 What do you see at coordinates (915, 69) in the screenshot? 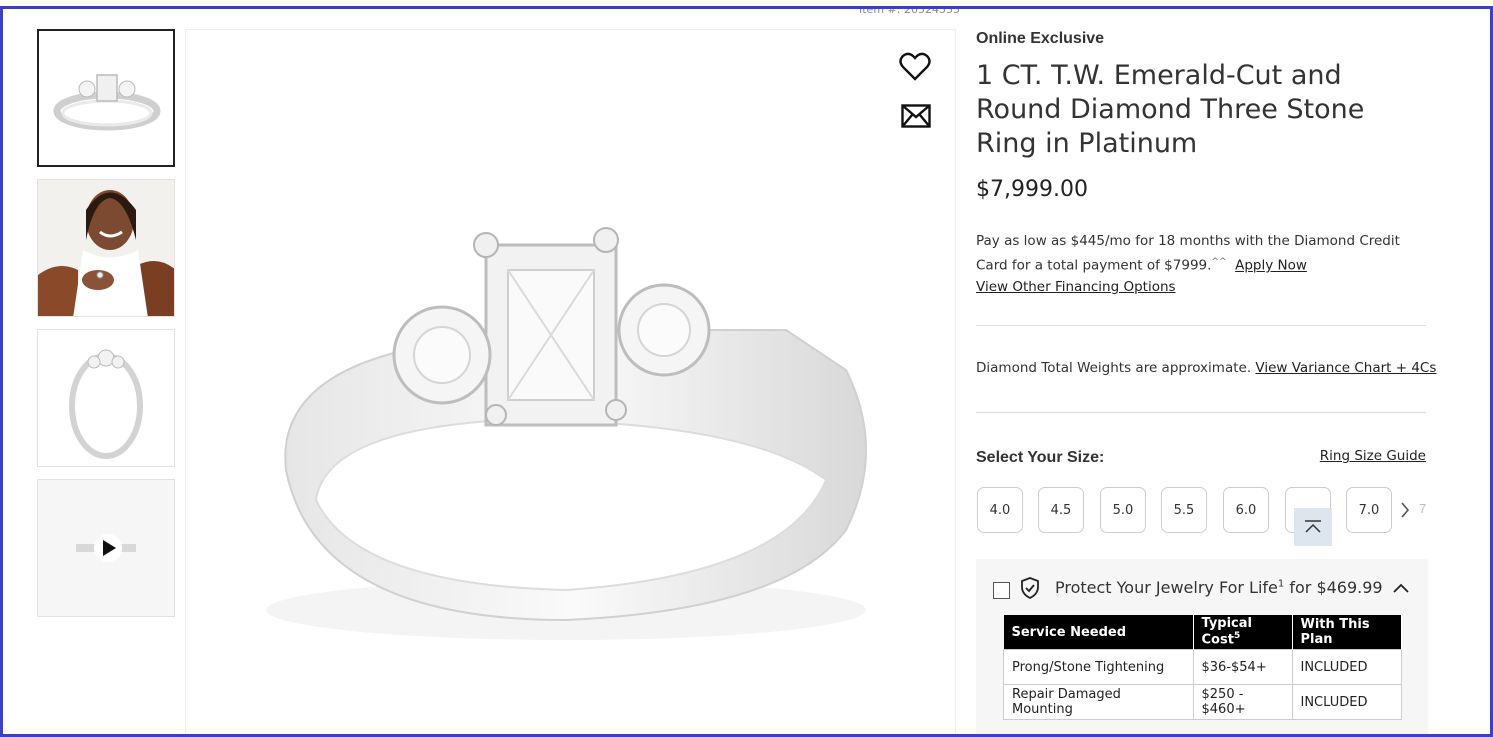
I see `heart-icon` at bounding box center [915, 69].